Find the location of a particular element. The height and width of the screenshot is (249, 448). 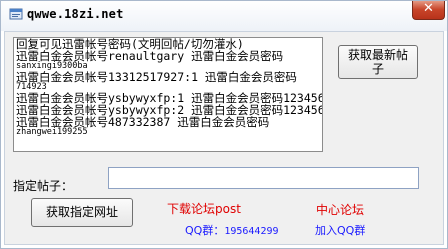

post-input is located at coordinates (263, 178).